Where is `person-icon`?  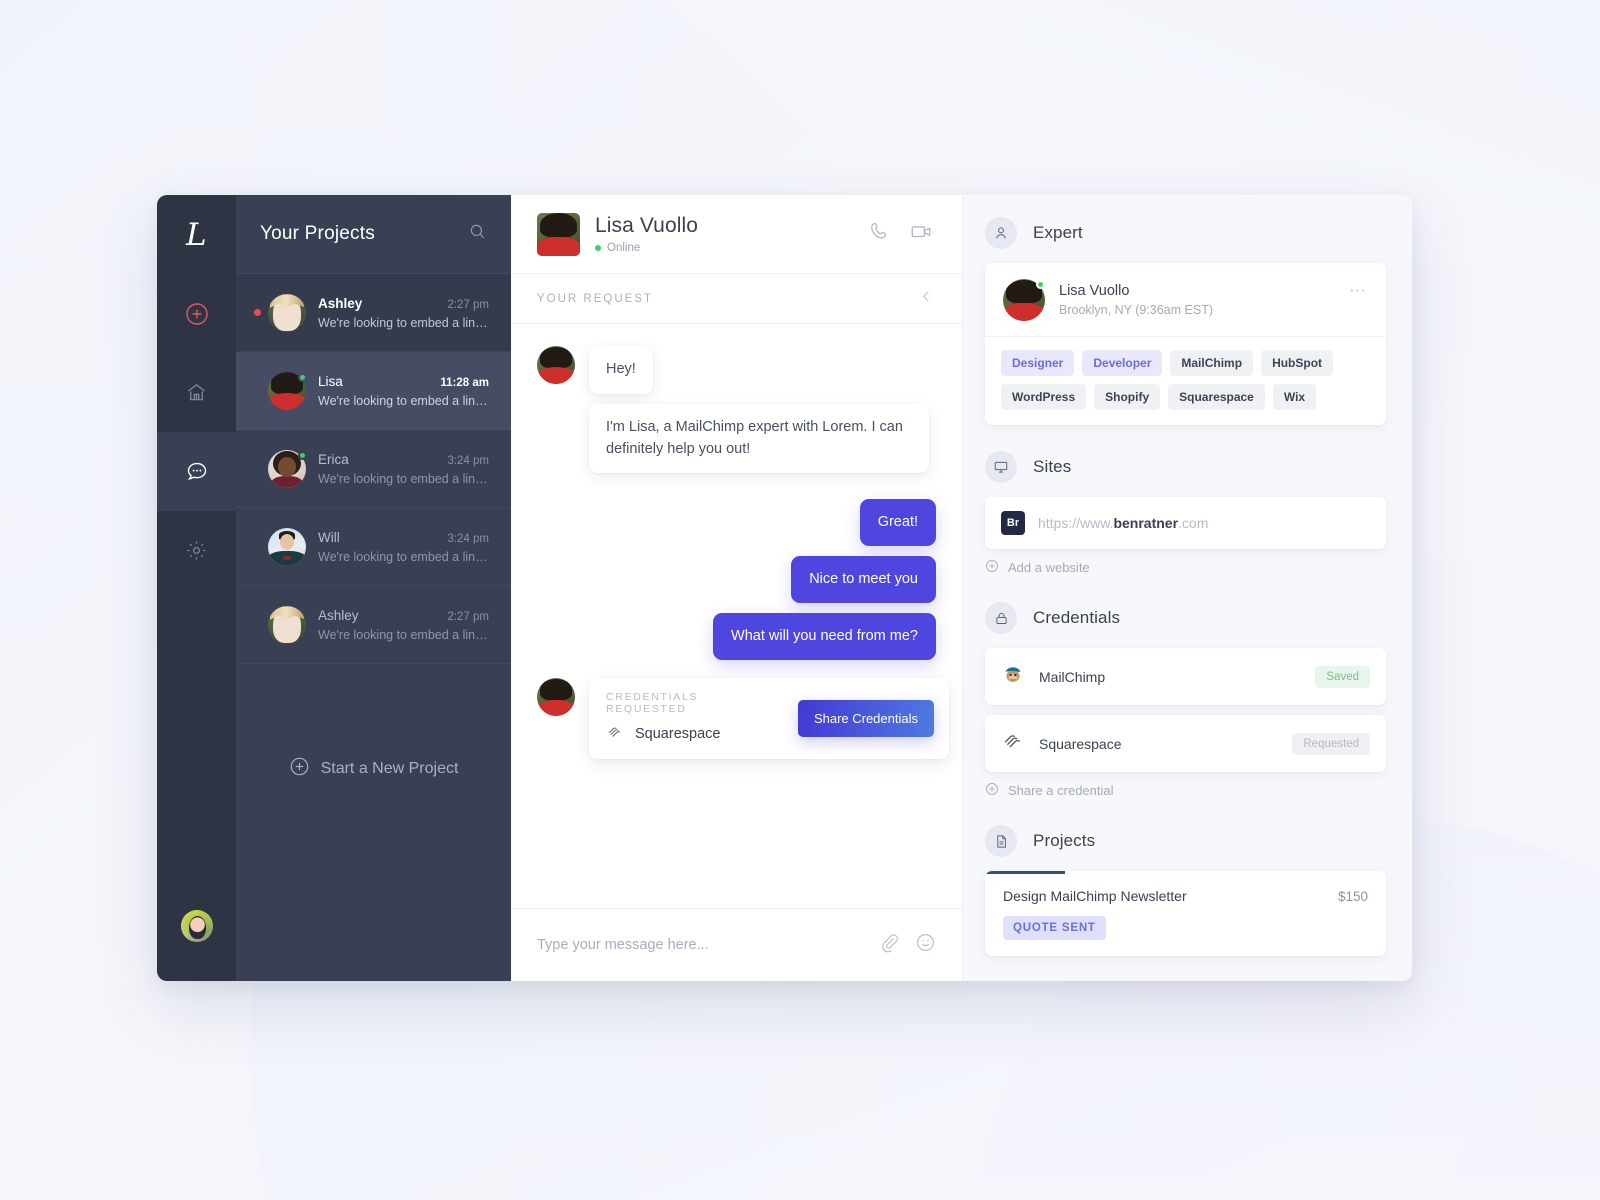 person-icon is located at coordinates (1001, 233).